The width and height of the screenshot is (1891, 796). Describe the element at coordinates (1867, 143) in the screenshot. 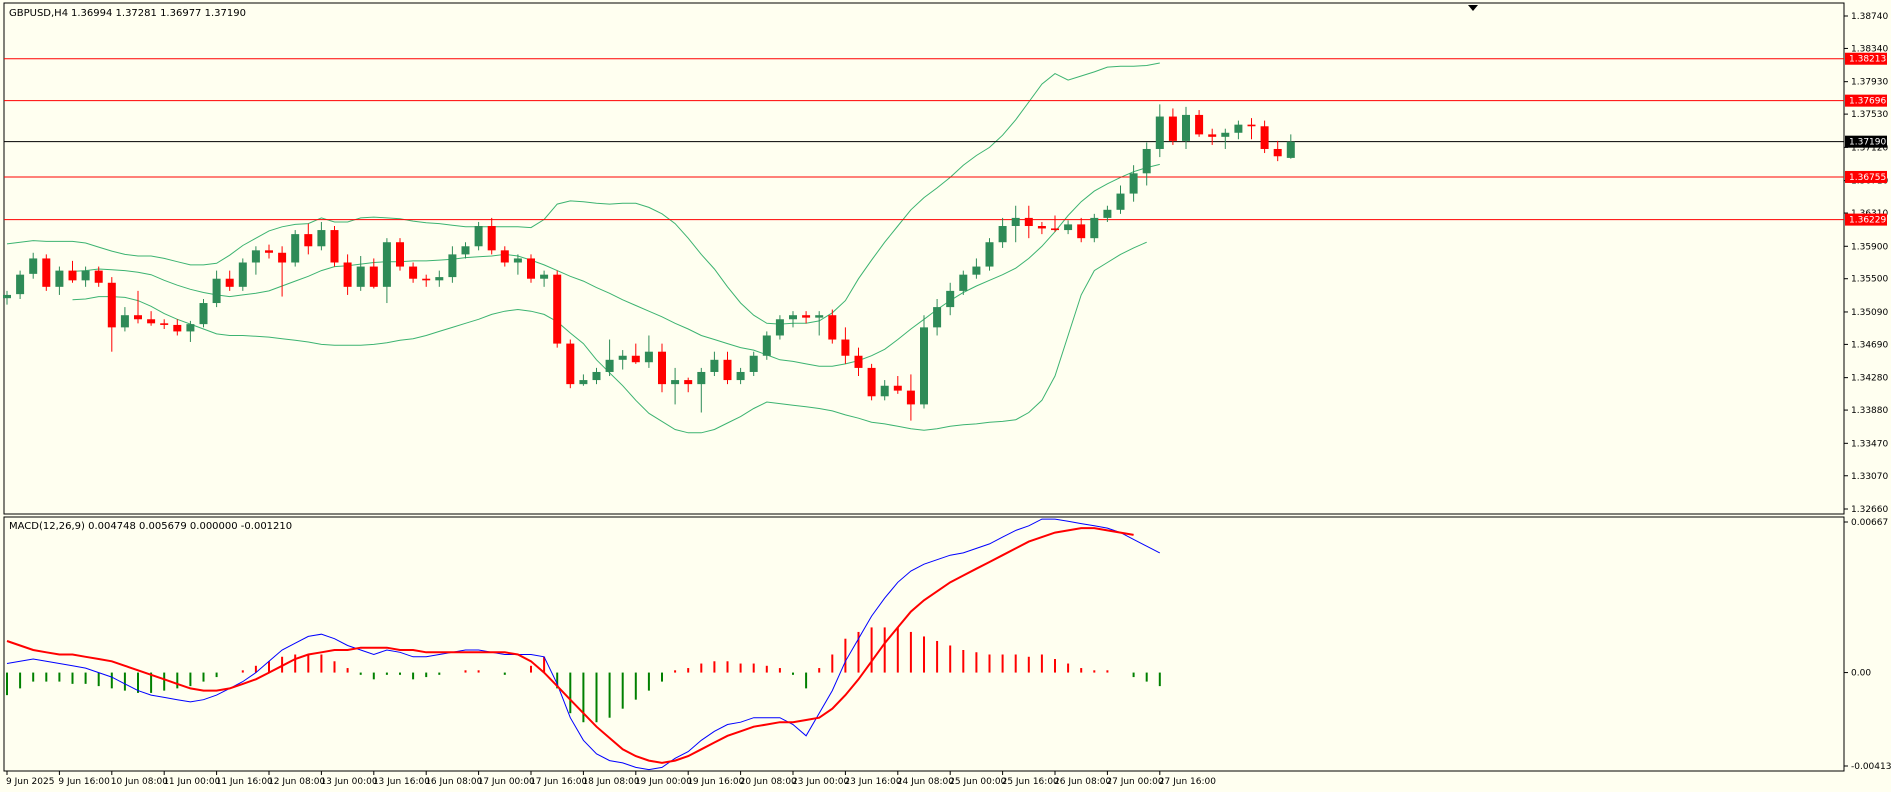

I see `current-price-label: 1.37190` at that location.